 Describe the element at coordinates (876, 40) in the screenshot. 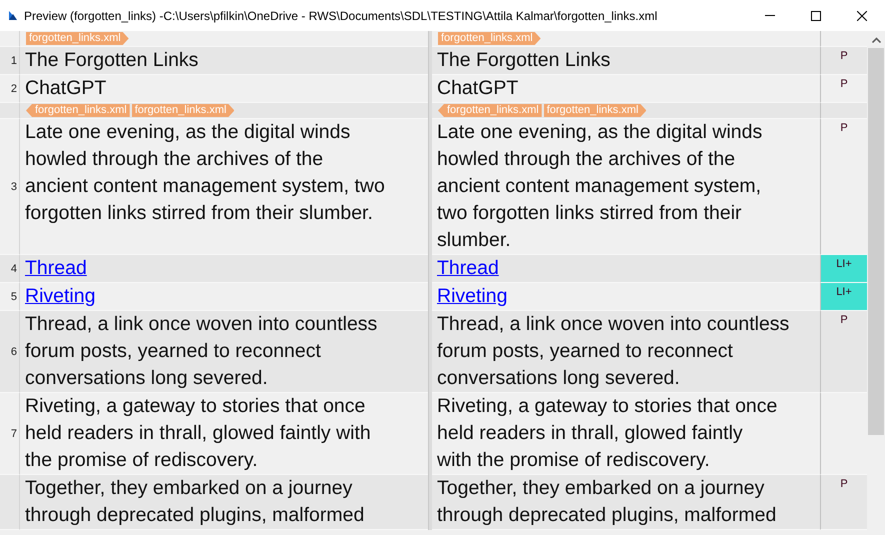

I see `scroll-up-icon` at that location.